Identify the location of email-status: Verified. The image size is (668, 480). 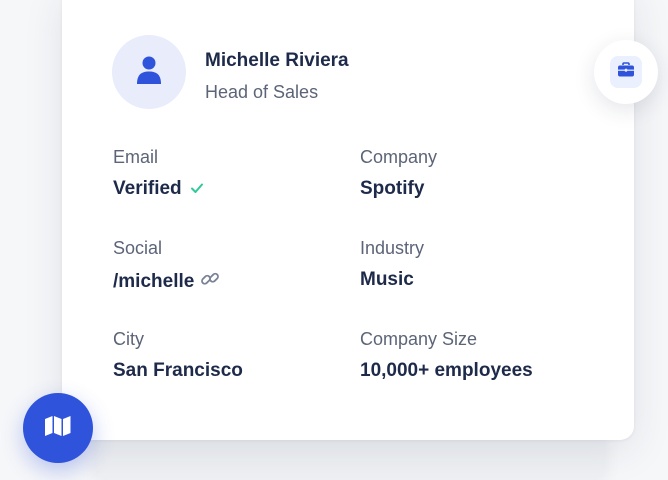
(147, 188).